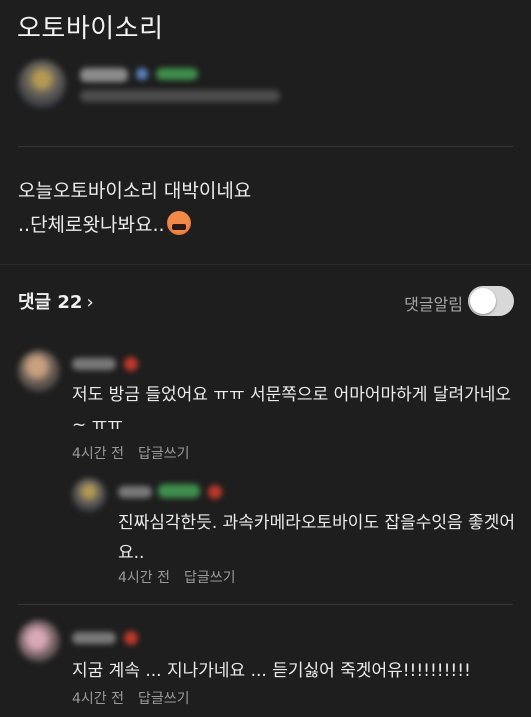 This screenshot has width=531, height=717. What do you see at coordinates (263, 208) in the screenshot?
I see `post-body: 오늘오토바이소리 대박이네요 ..단체로왓나봐요..` at bounding box center [263, 208].